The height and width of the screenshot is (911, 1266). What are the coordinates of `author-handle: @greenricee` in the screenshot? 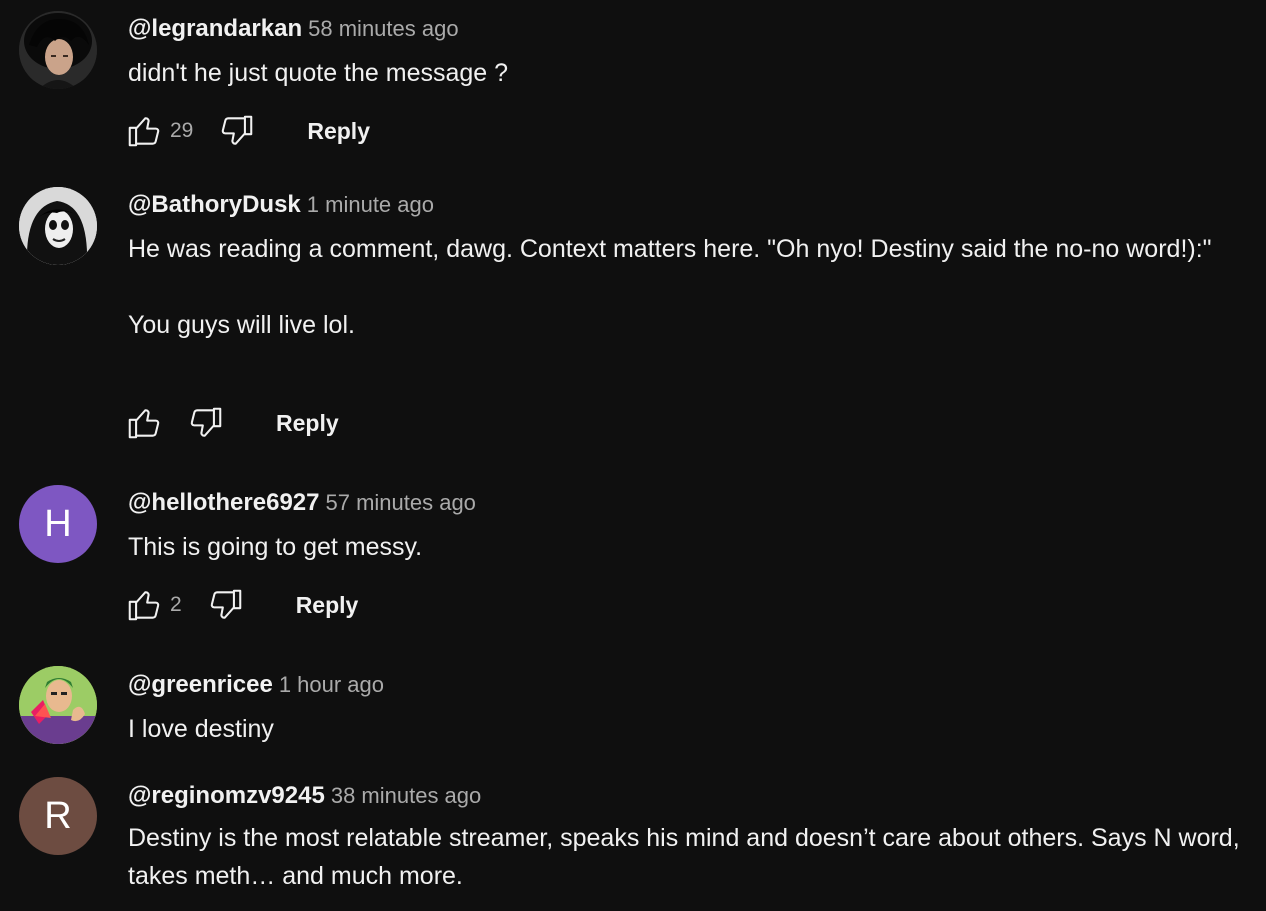 It's located at (200, 684).